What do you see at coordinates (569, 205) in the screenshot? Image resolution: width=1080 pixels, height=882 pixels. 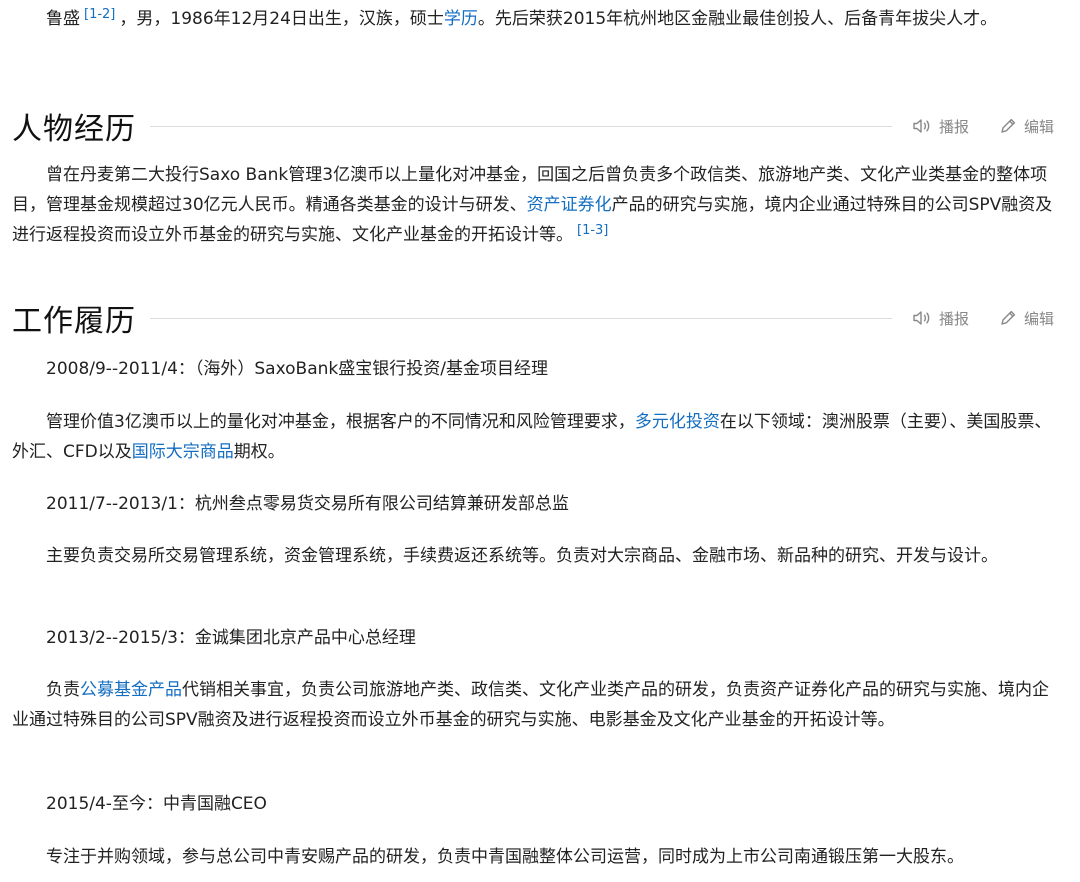 I see `link-asset-securitization: 资产证券化` at bounding box center [569, 205].